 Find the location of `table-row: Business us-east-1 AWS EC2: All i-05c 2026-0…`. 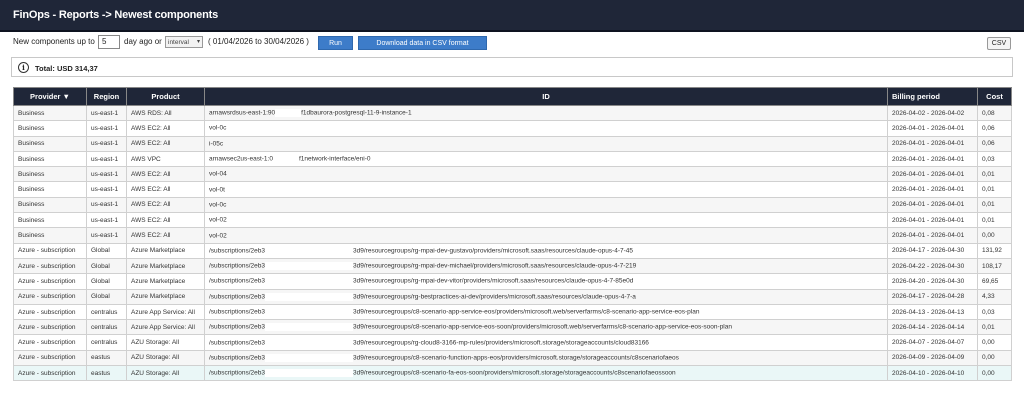

table-row: Business us-east-1 AWS EC2: All i-05c 2026-0… is located at coordinates (512, 143).